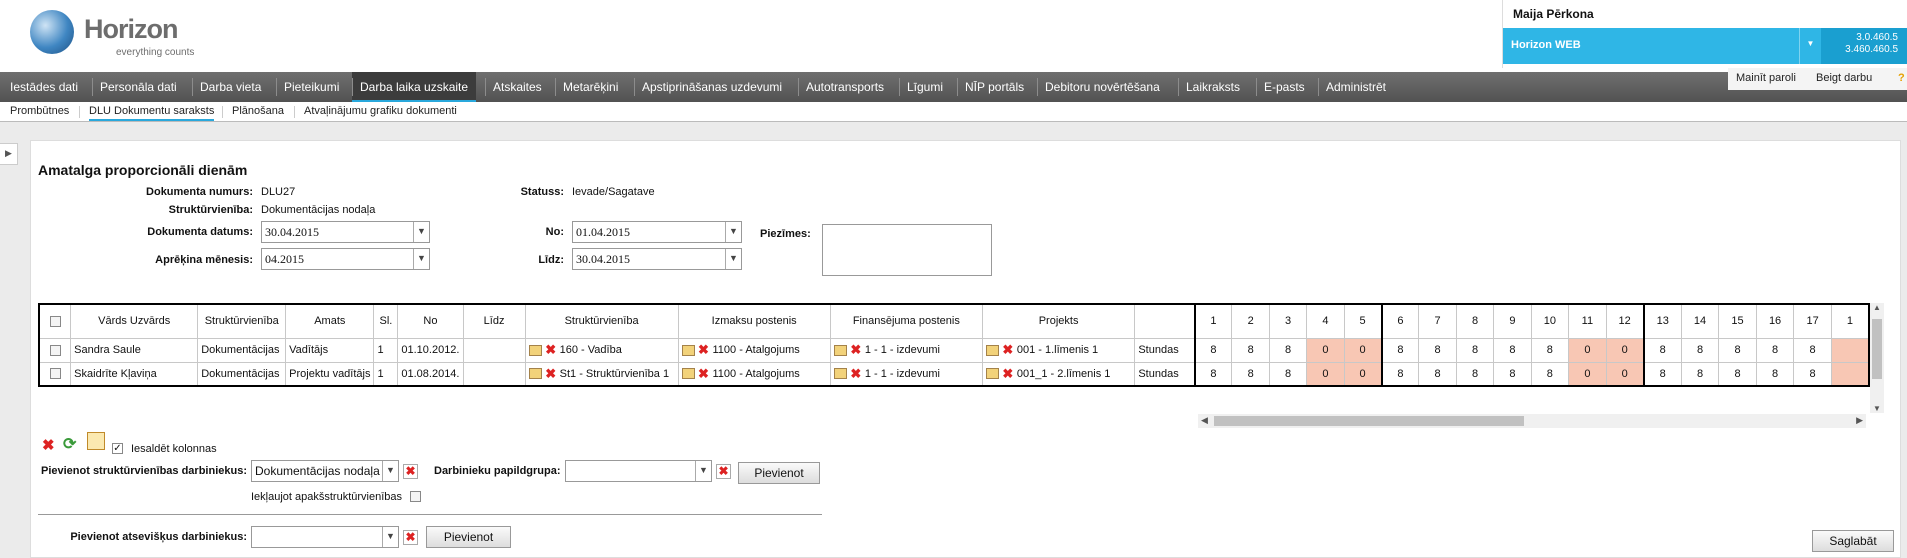 Image resolution: width=1907 pixels, height=558 pixels. What do you see at coordinates (1475, 321) in the screenshot?
I see `col-day: 8` at bounding box center [1475, 321].